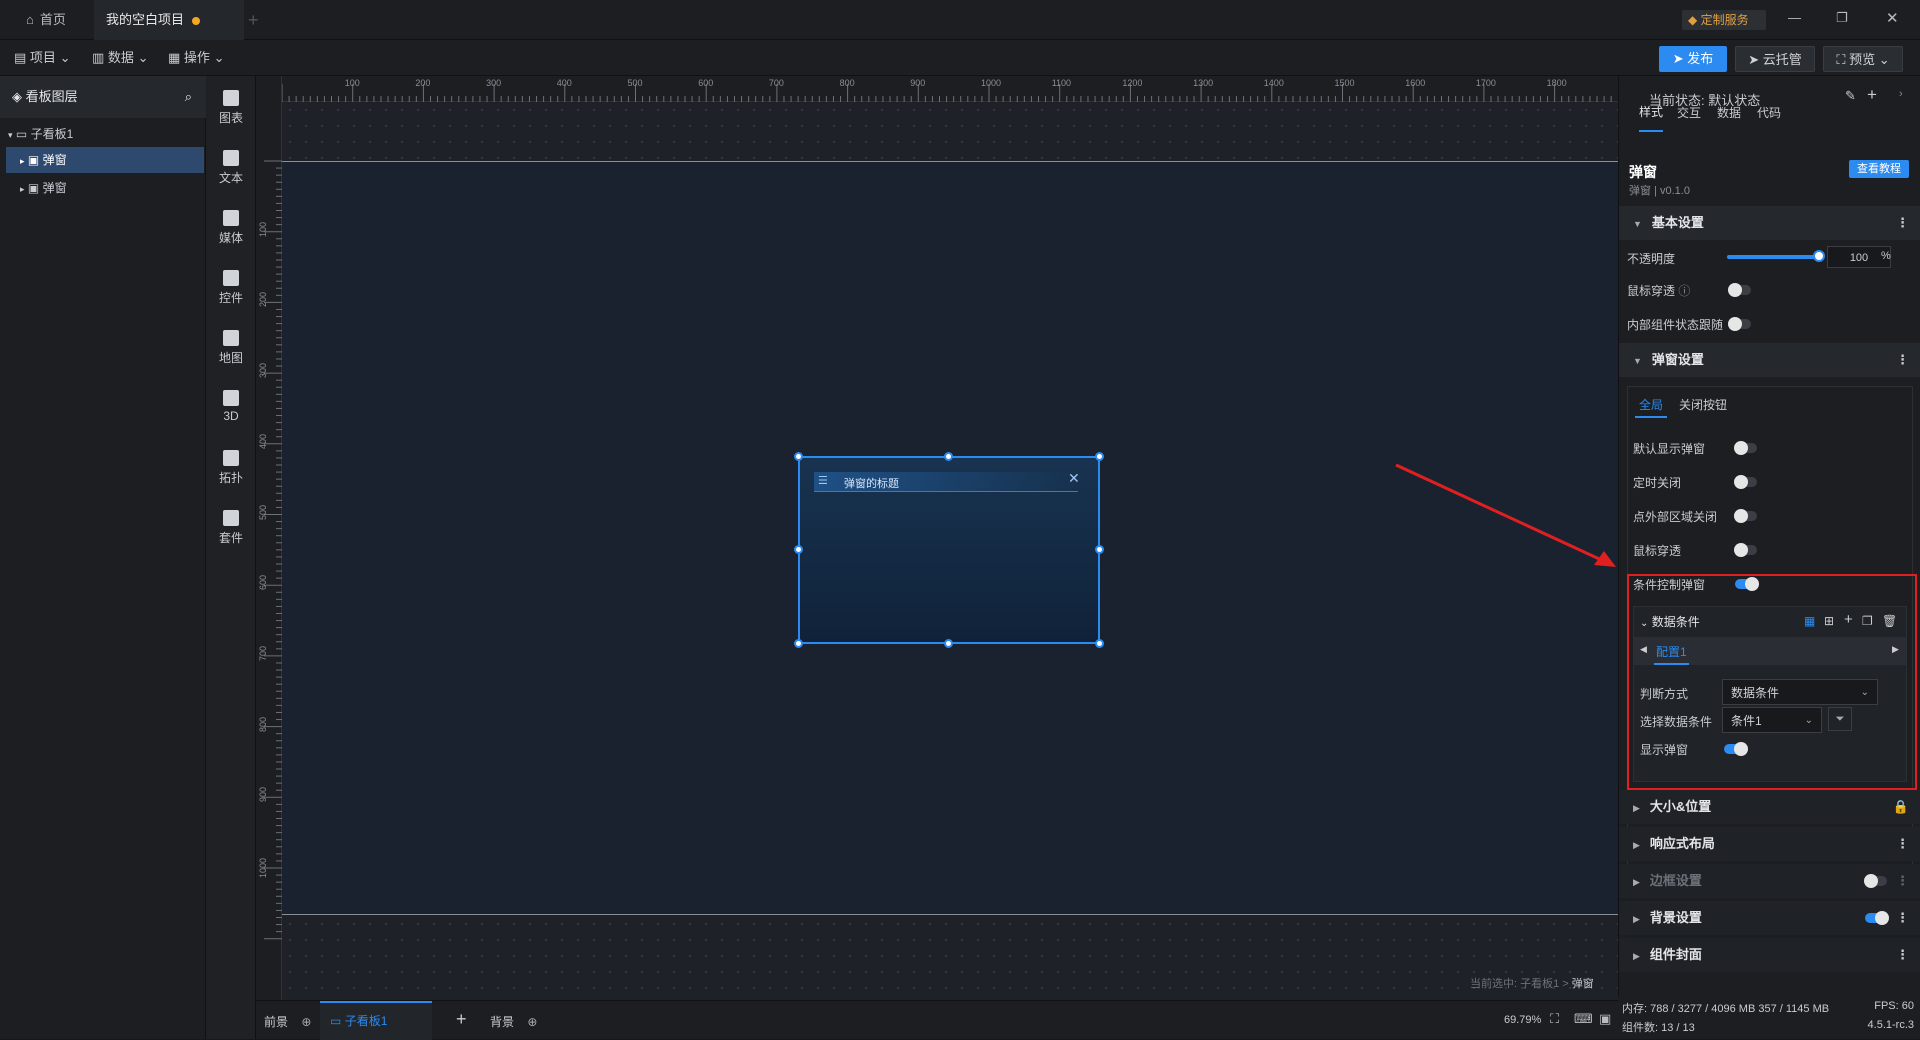 The height and width of the screenshot is (1040, 1920). What do you see at coordinates (42, 58) in the screenshot?
I see `menu-project: ▤ 项目 ⌄` at bounding box center [42, 58].